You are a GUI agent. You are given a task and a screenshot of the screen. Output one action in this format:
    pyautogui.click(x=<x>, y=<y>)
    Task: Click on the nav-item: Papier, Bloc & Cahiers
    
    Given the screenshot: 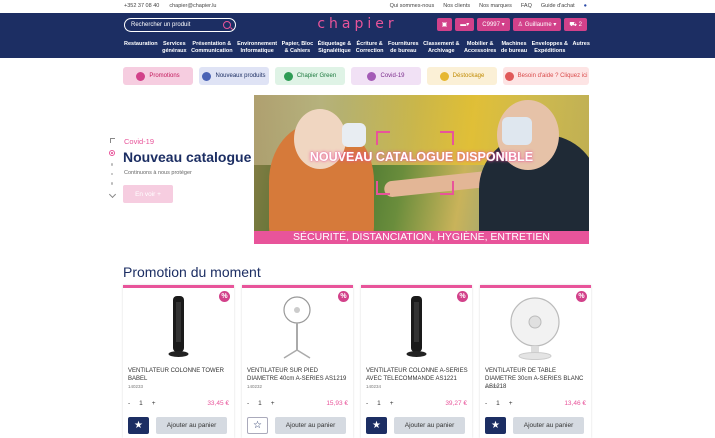 What is the action you would take?
    pyautogui.click(x=298, y=47)
    